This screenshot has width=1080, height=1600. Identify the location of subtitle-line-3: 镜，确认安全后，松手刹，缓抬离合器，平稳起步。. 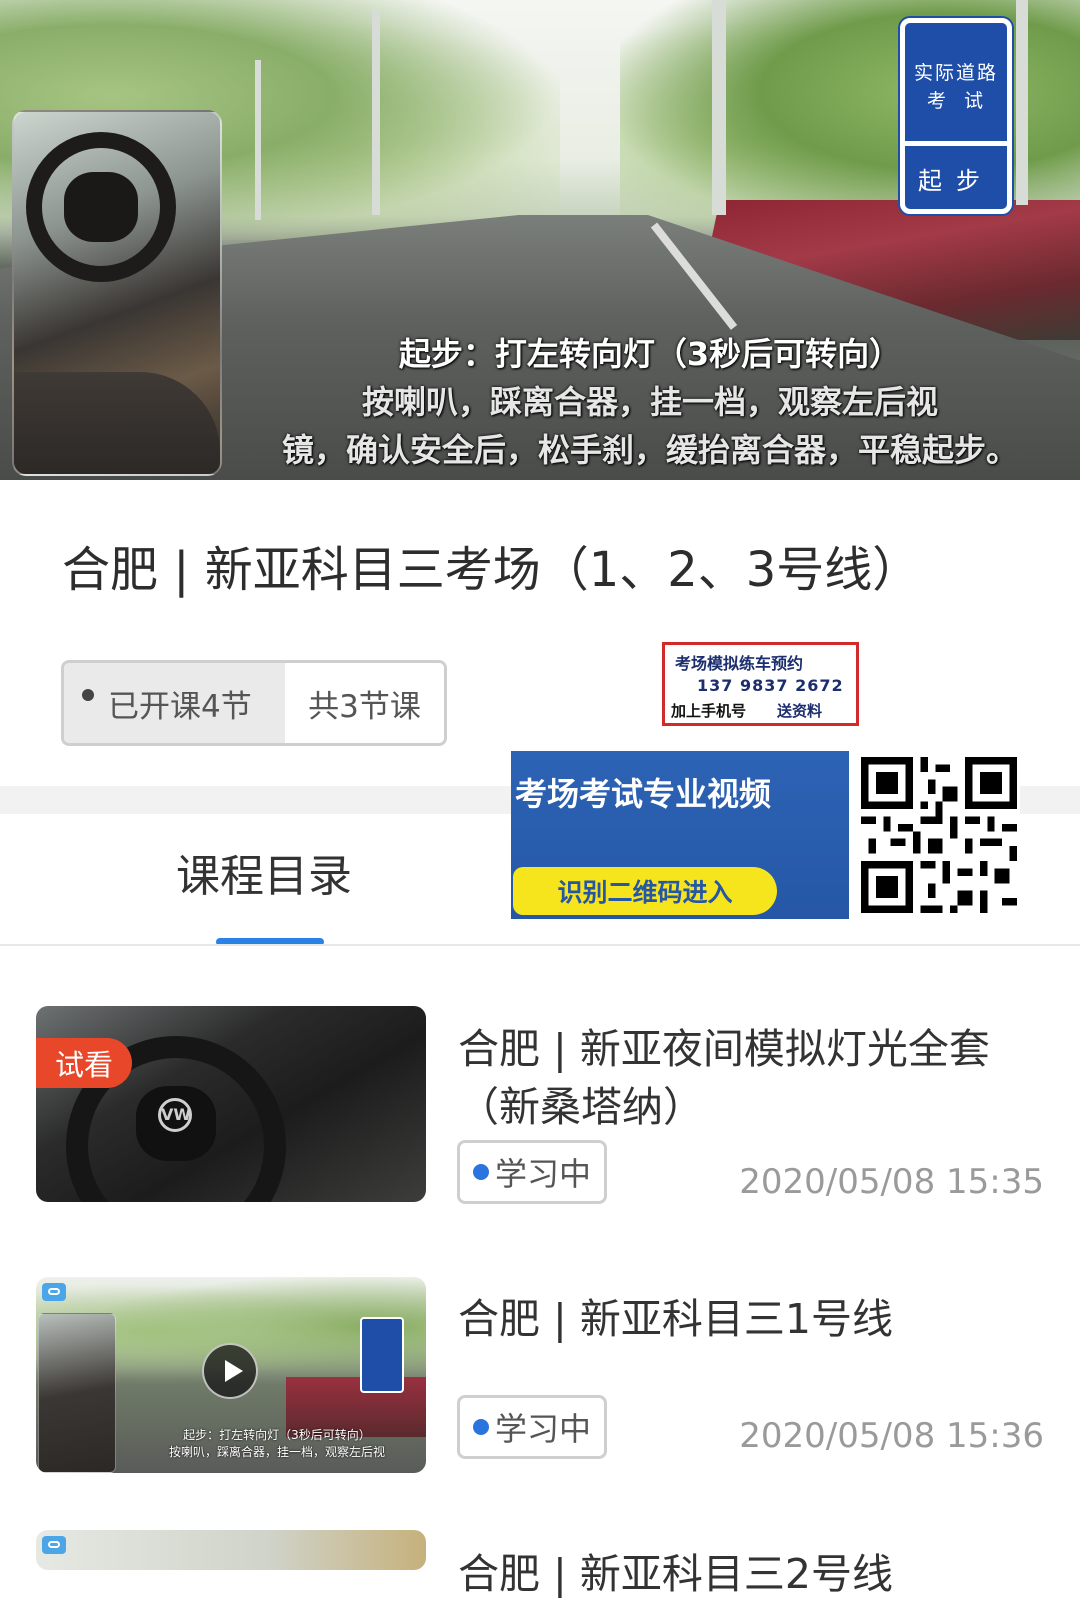
(649, 450).